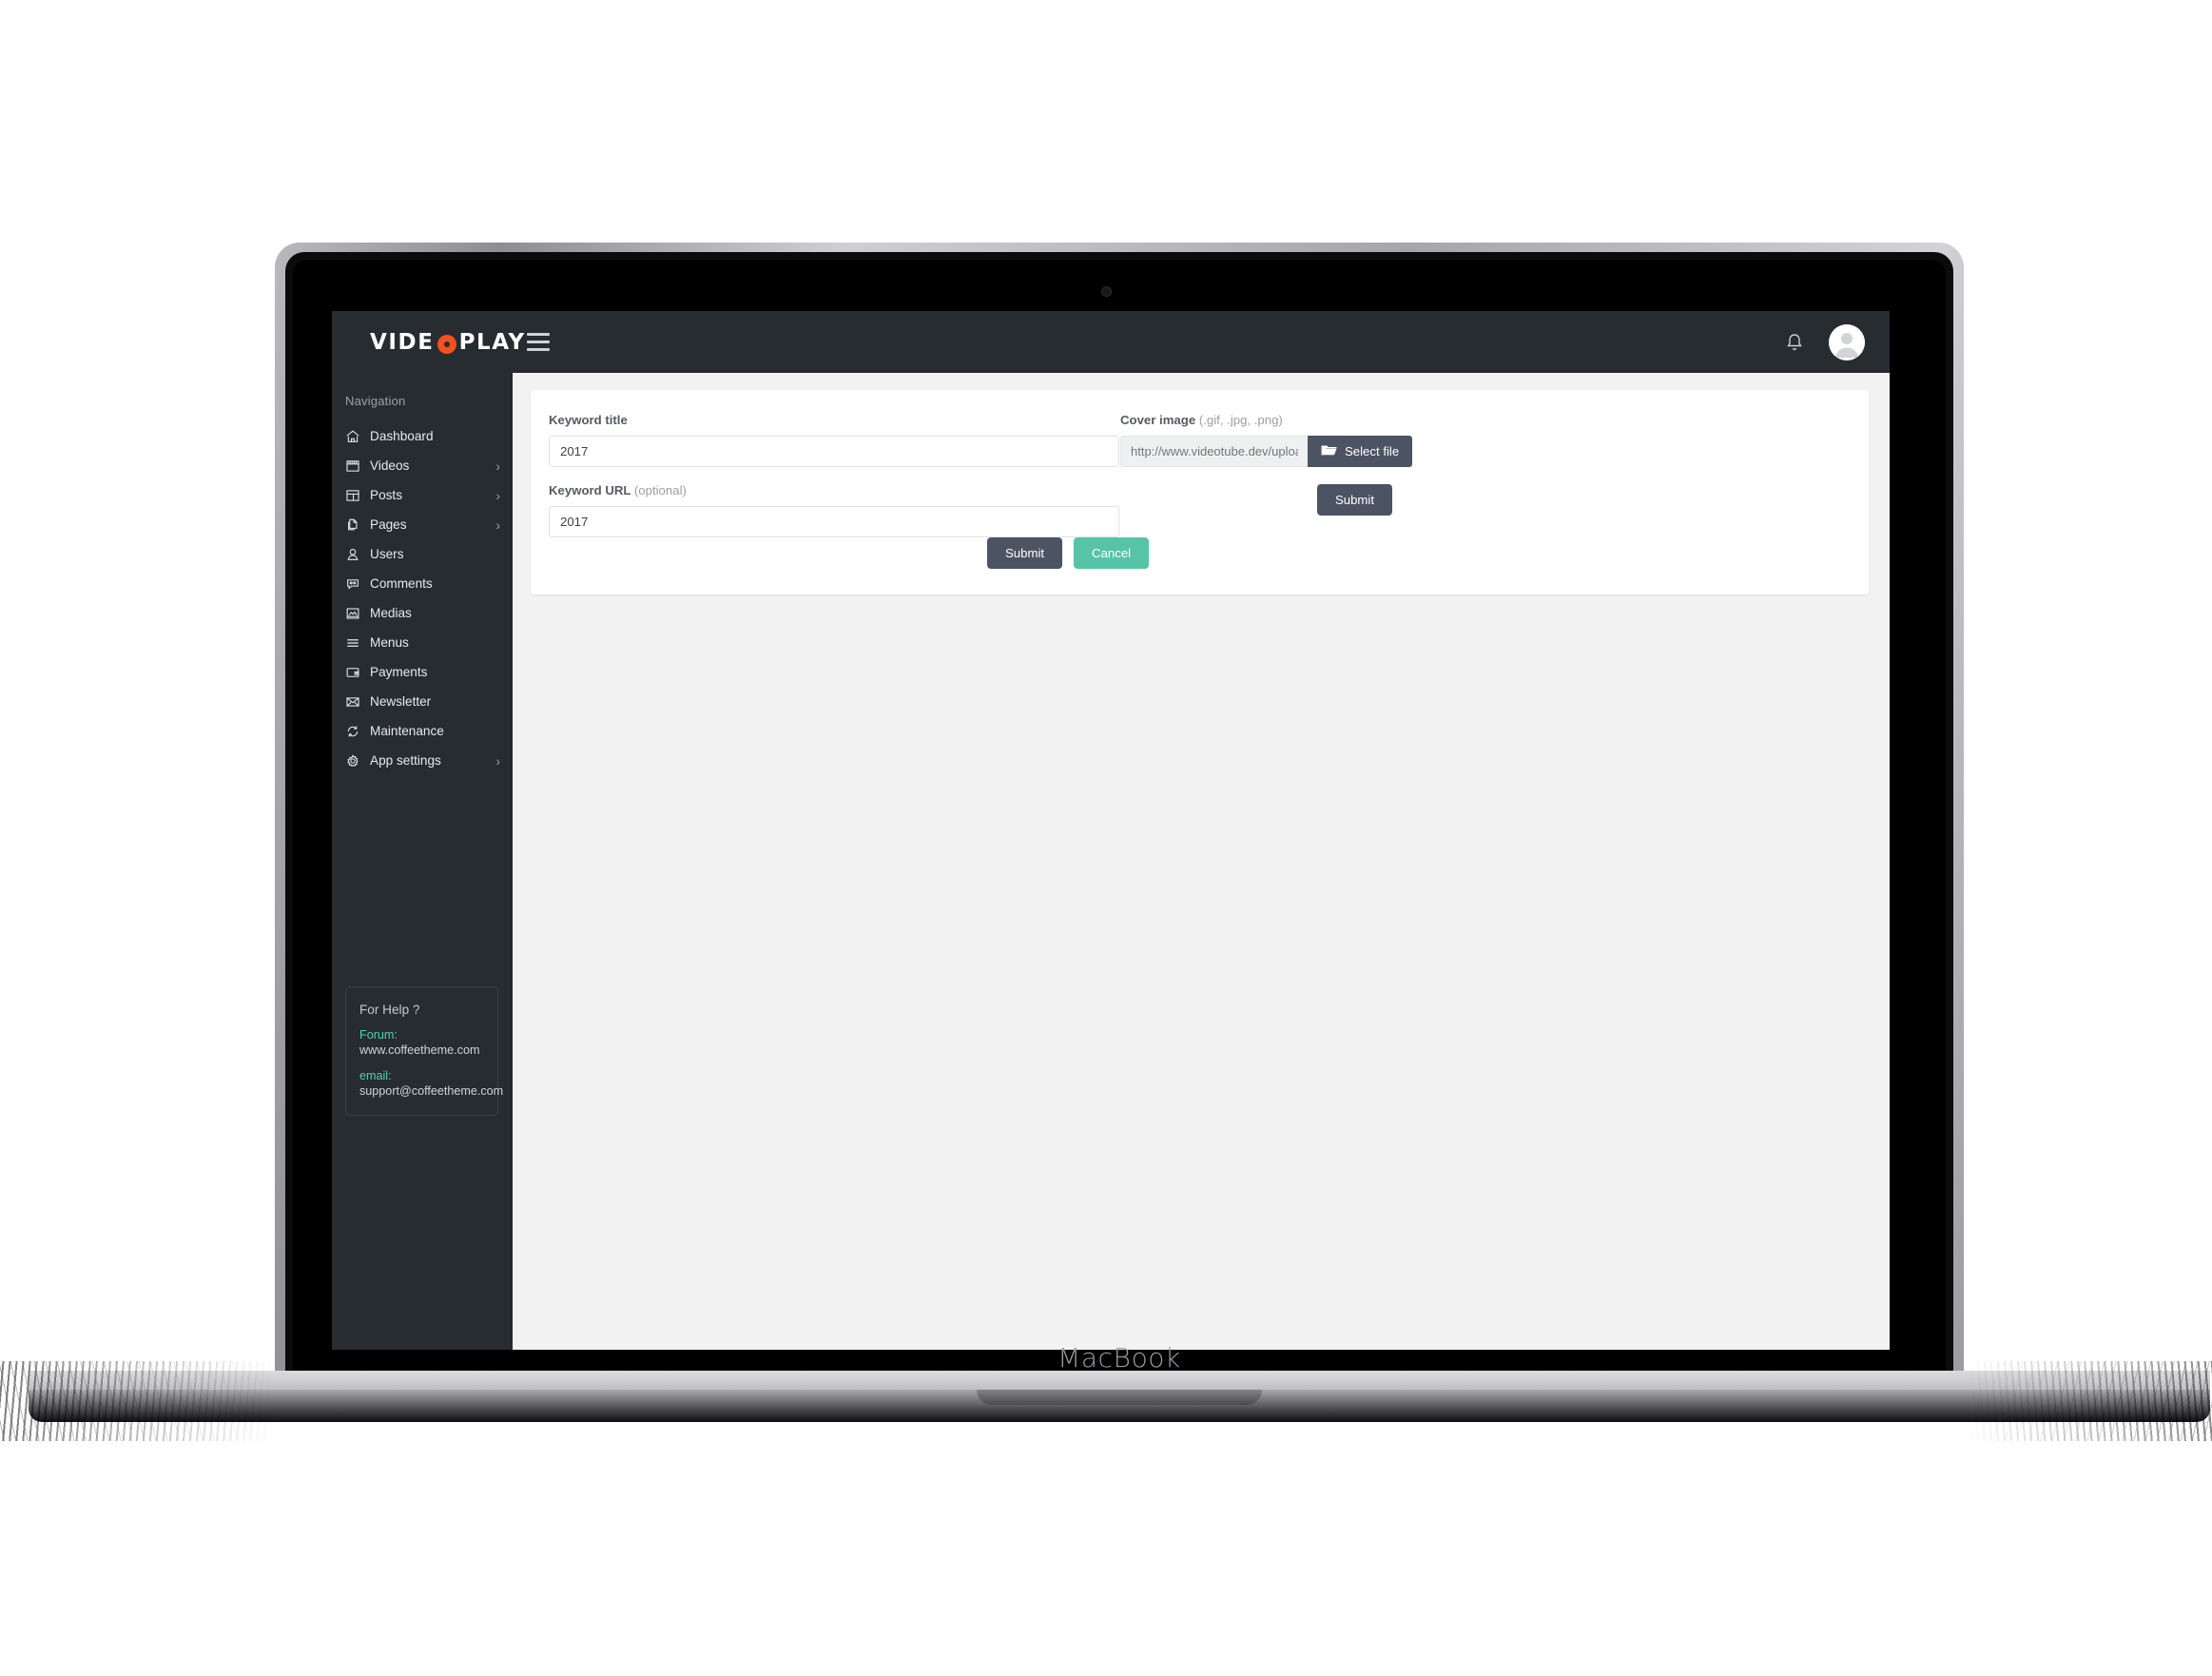  What do you see at coordinates (1794, 342) in the screenshot?
I see `bell-icon` at bounding box center [1794, 342].